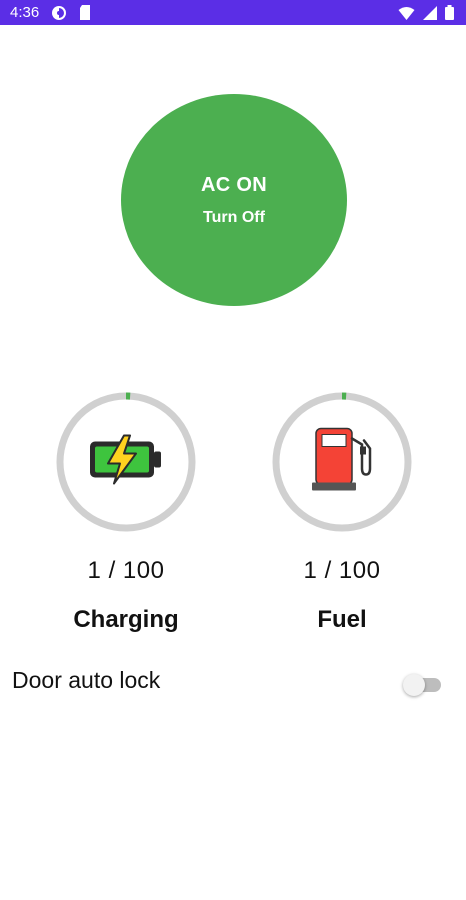 This screenshot has width=466, height=900. What do you see at coordinates (234, 200) in the screenshot?
I see `ac-toggle-button: AC ON Turn Off` at bounding box center [234, 200].